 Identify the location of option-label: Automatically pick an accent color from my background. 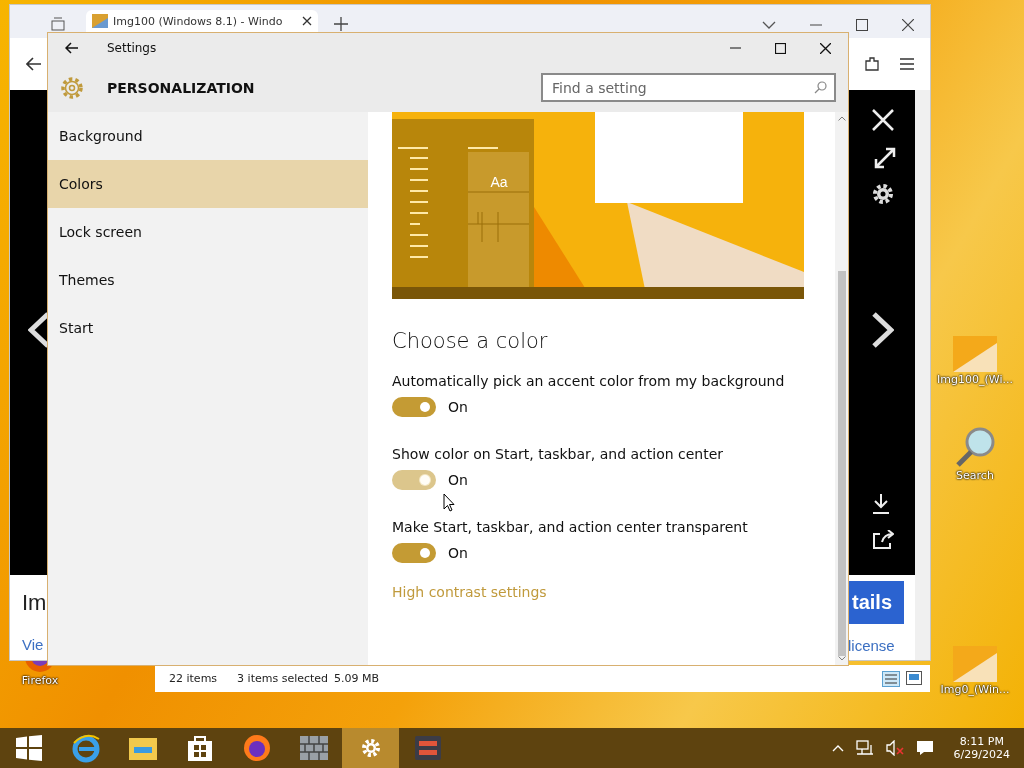
(589, 381).